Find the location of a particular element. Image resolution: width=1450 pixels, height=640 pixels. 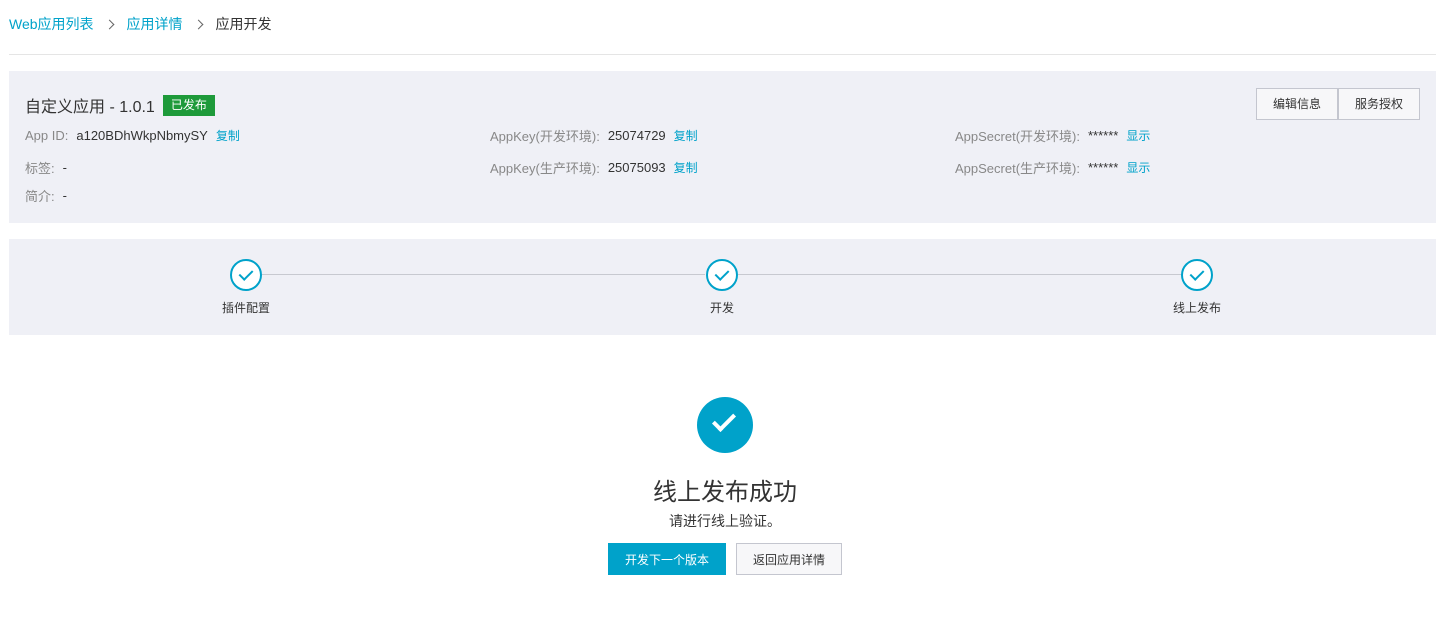

intro-value: - is located at coordinates (64, 195).